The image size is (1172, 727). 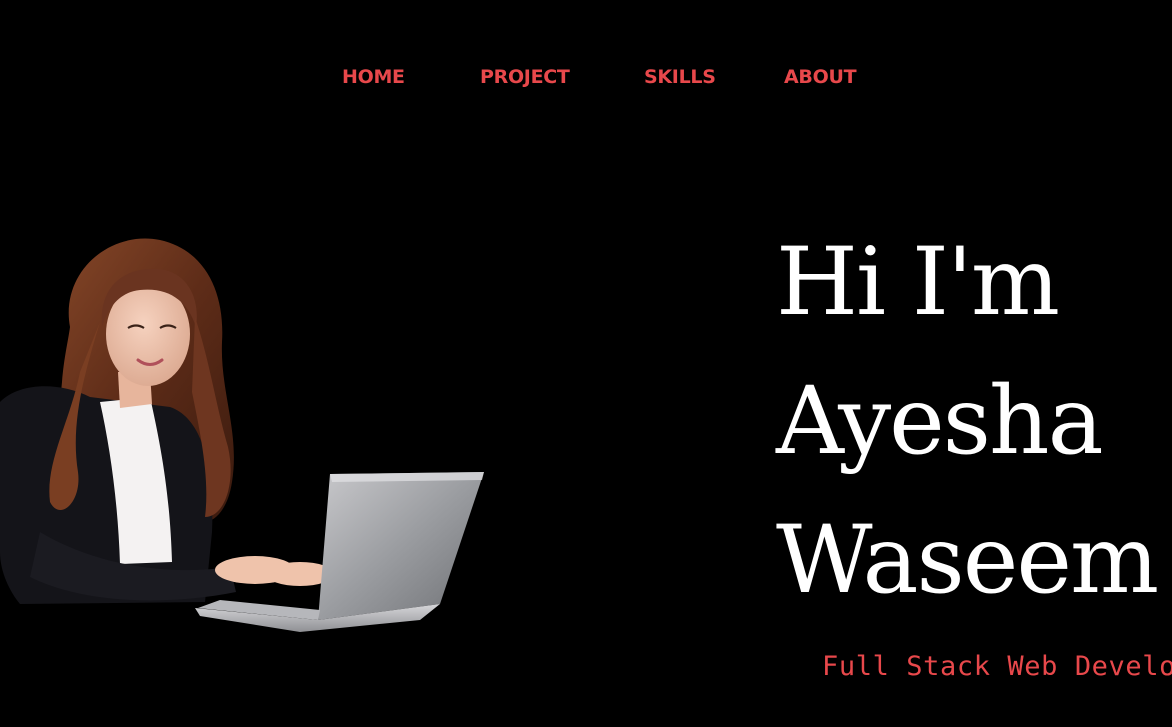 What do you see at coordinates (401, 546) in the screenshot?
I see `laptop-icon` at bounding box center [401, 546].